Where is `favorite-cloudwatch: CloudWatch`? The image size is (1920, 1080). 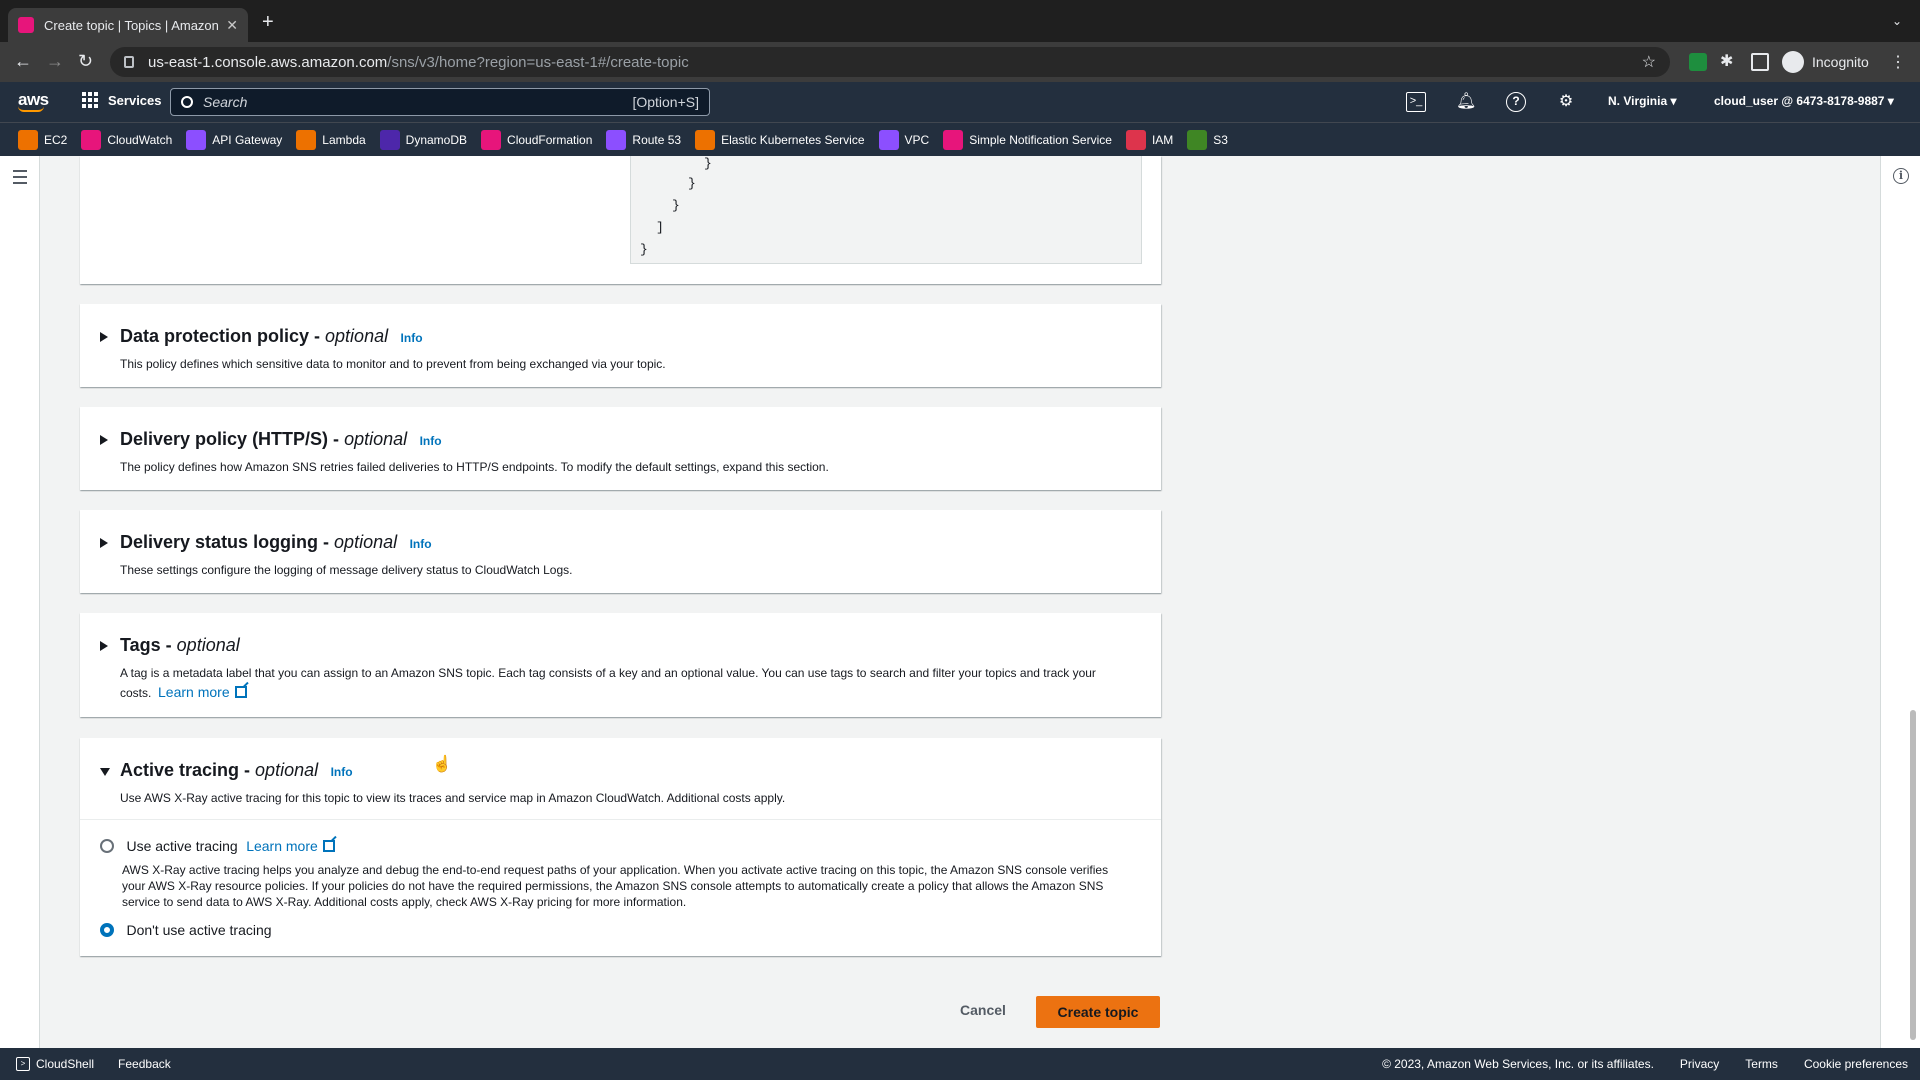
favorite-cloudwatch: CloudWatch is located at coordinates (126, 139).